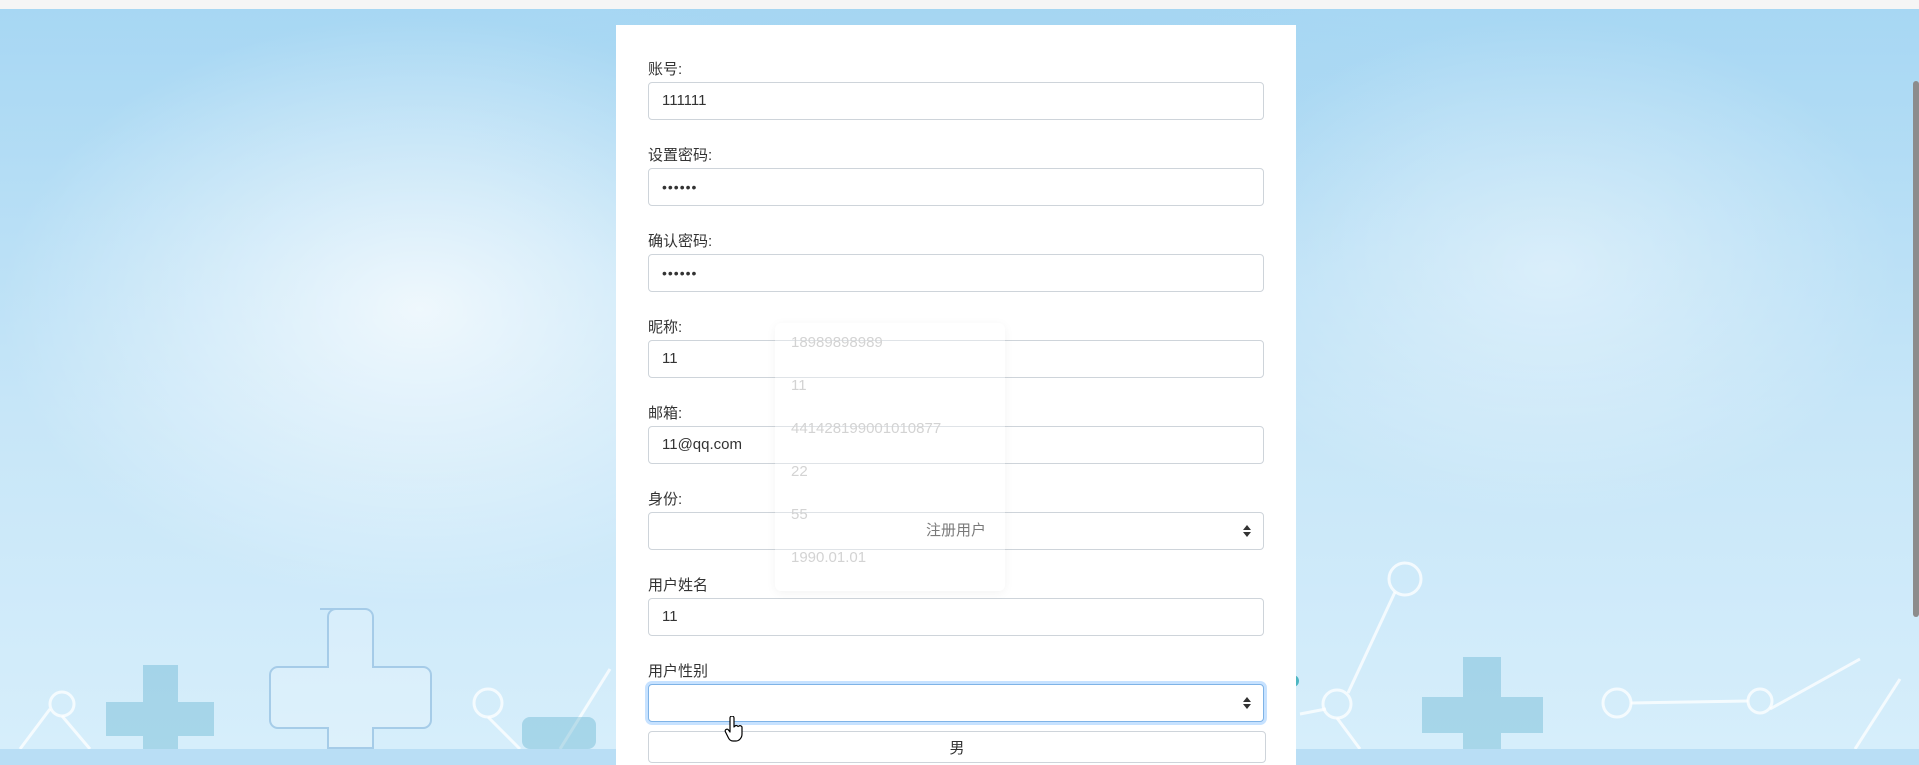 The height and width of the screenshot is (765, 1919). I want to click on page-scrollbar, so click(1916, 379).